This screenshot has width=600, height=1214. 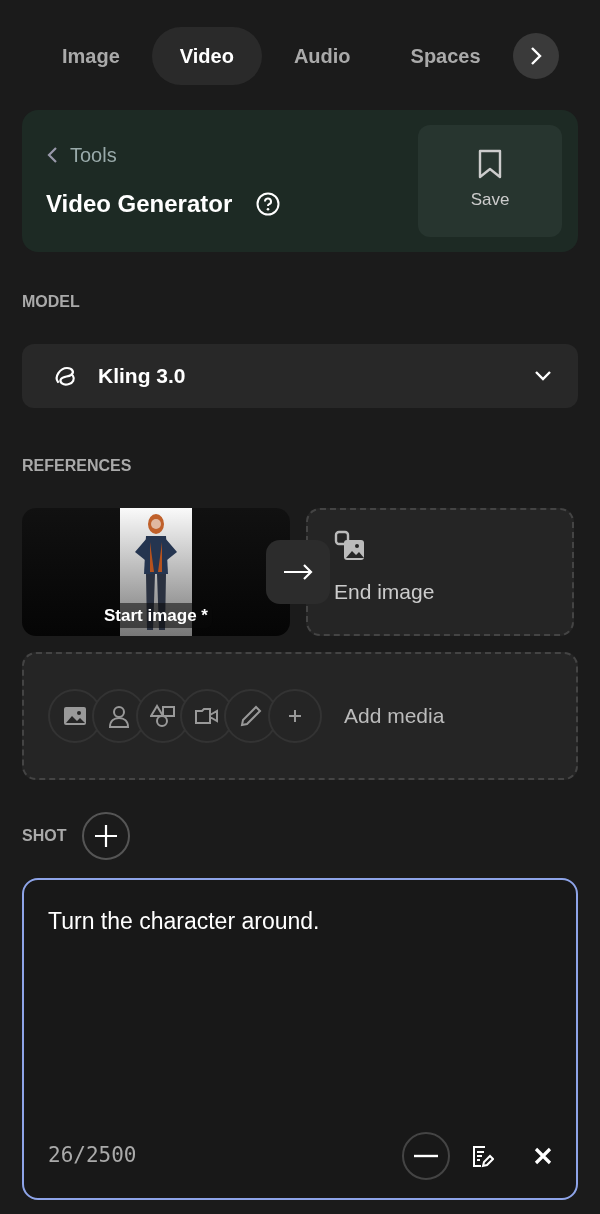 I want to click on section-label: SHOT, so click(x=44, y=836).